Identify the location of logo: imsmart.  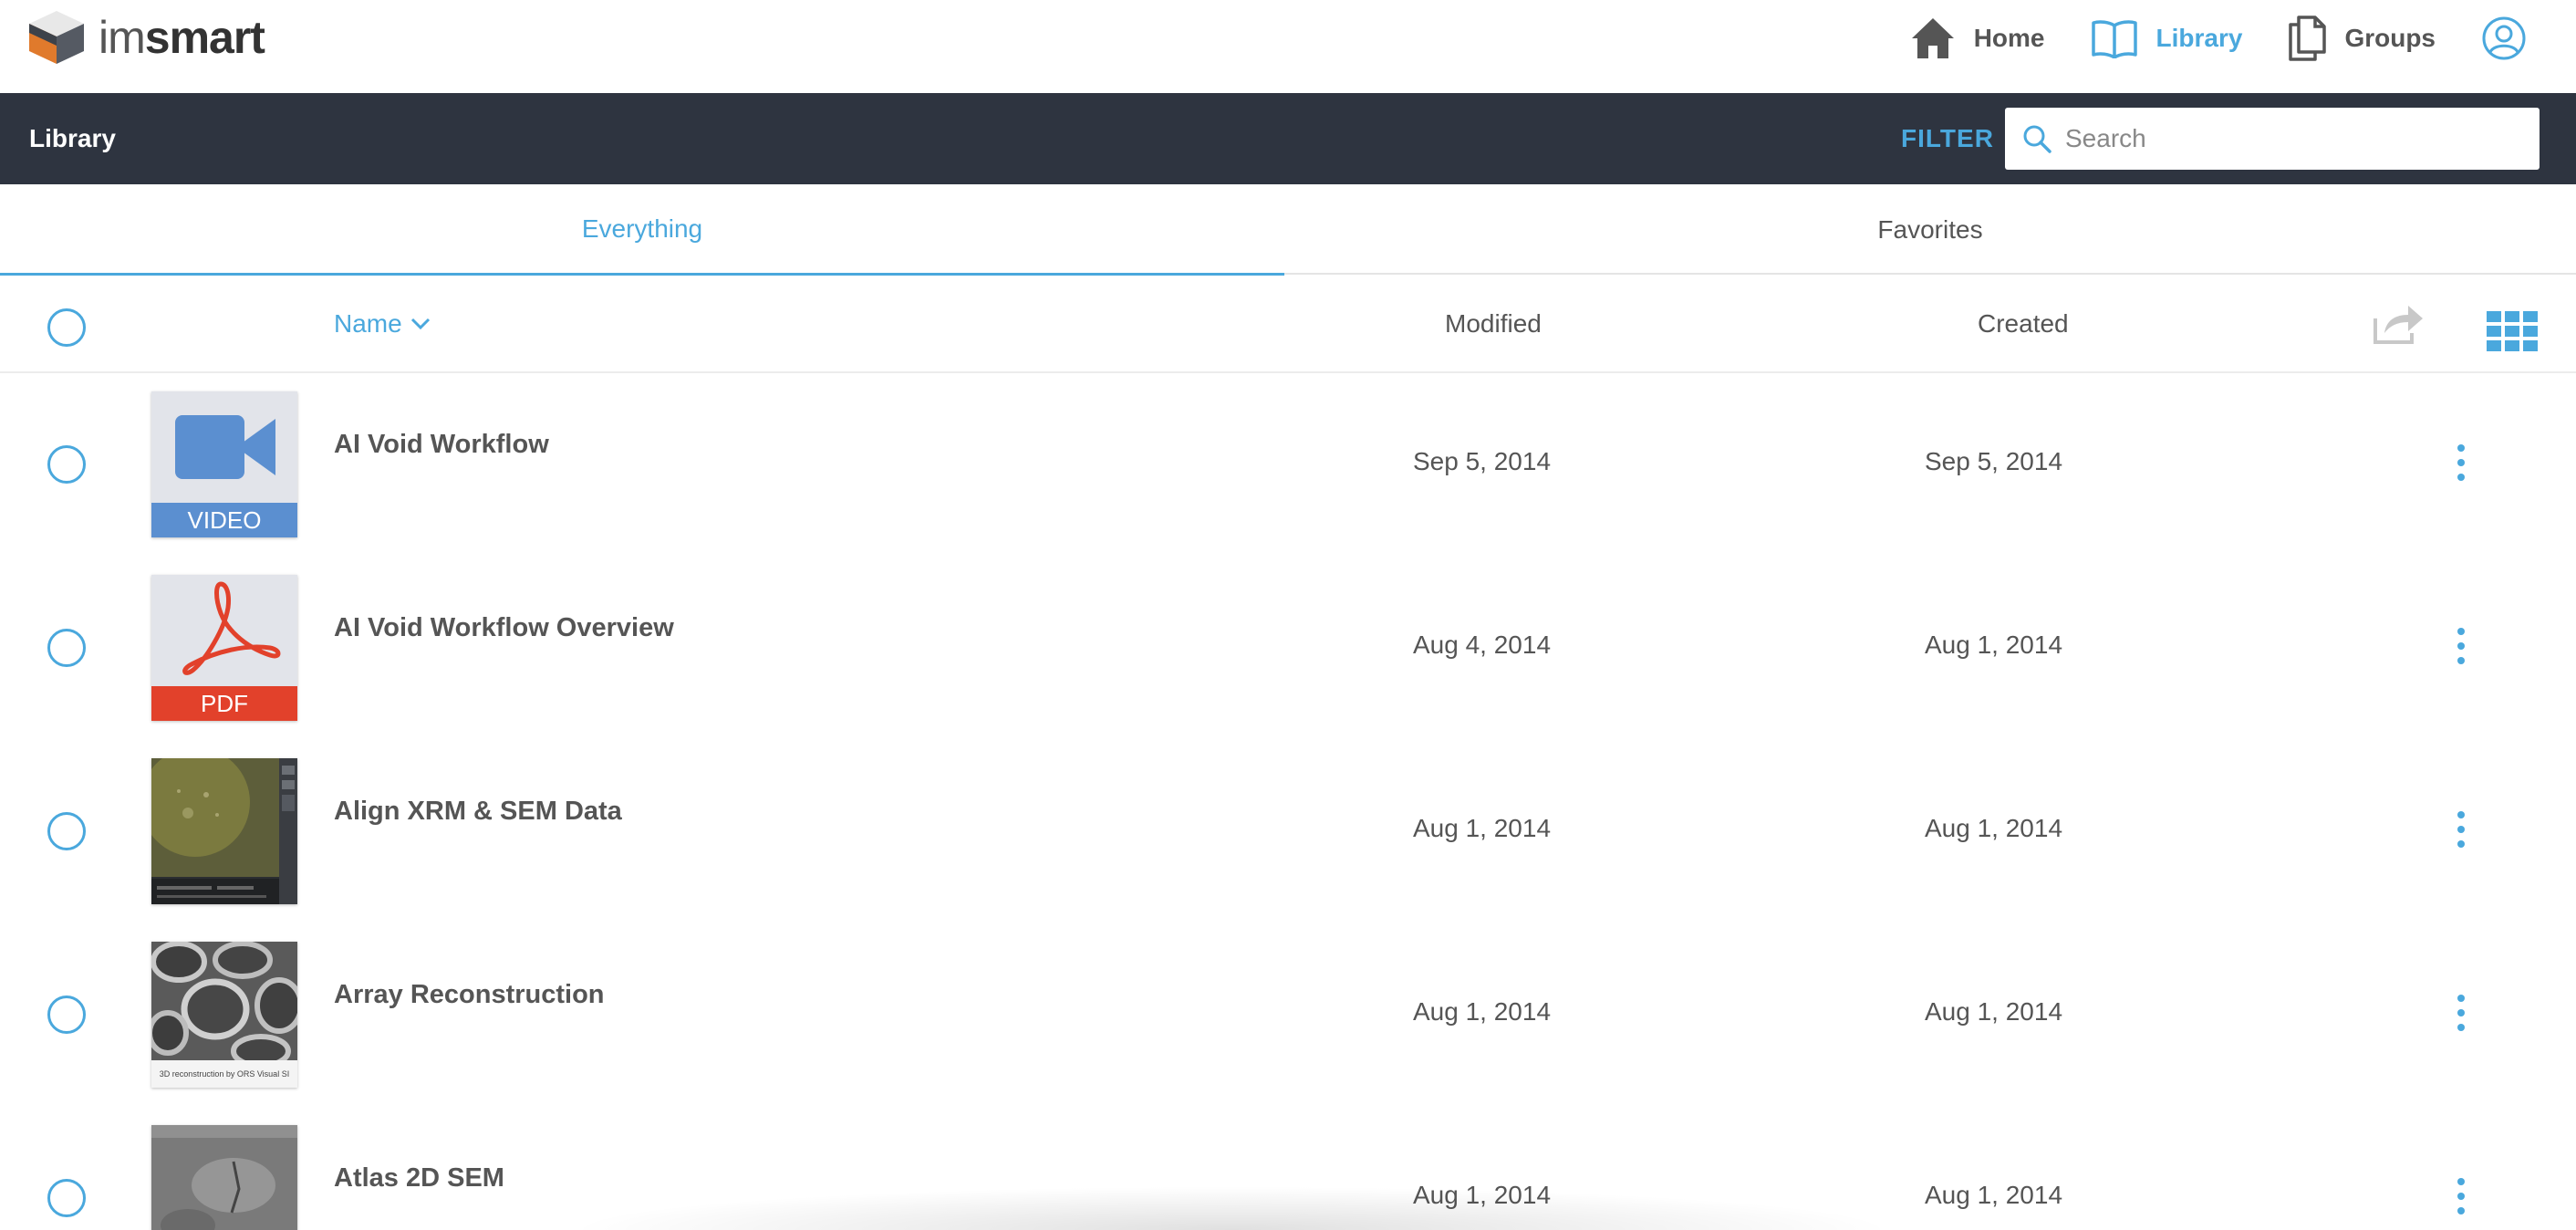
(146, 38).